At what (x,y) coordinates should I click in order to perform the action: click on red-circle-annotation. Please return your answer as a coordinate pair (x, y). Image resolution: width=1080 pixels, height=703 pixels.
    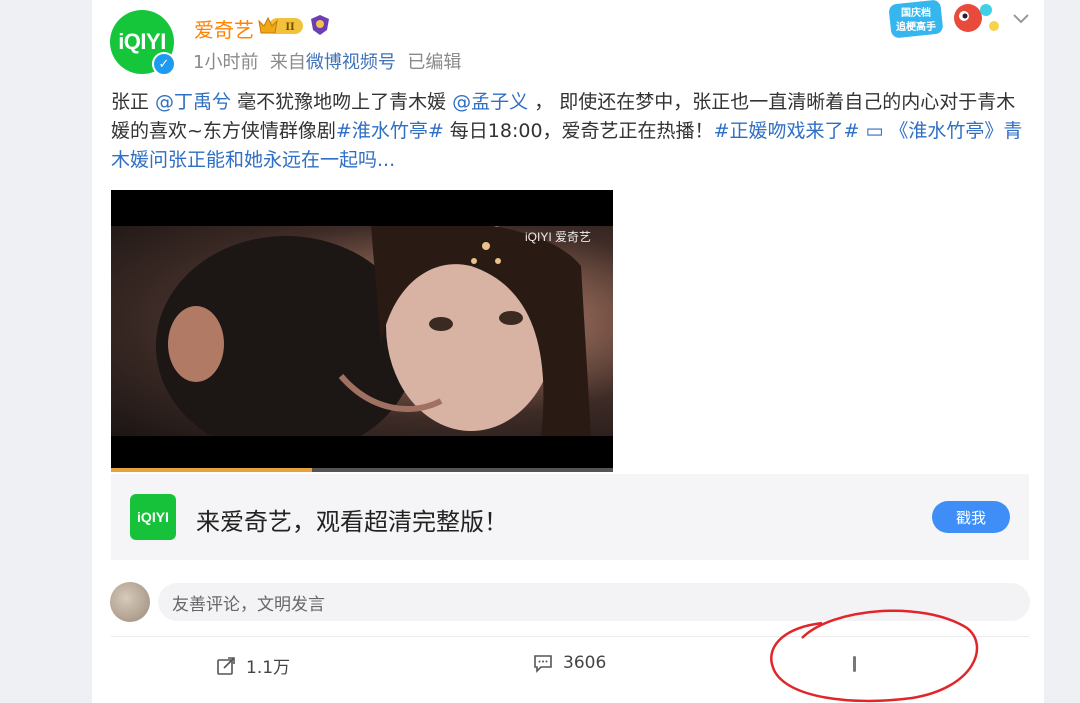
    Looking at the image, I should click on (874, 656).